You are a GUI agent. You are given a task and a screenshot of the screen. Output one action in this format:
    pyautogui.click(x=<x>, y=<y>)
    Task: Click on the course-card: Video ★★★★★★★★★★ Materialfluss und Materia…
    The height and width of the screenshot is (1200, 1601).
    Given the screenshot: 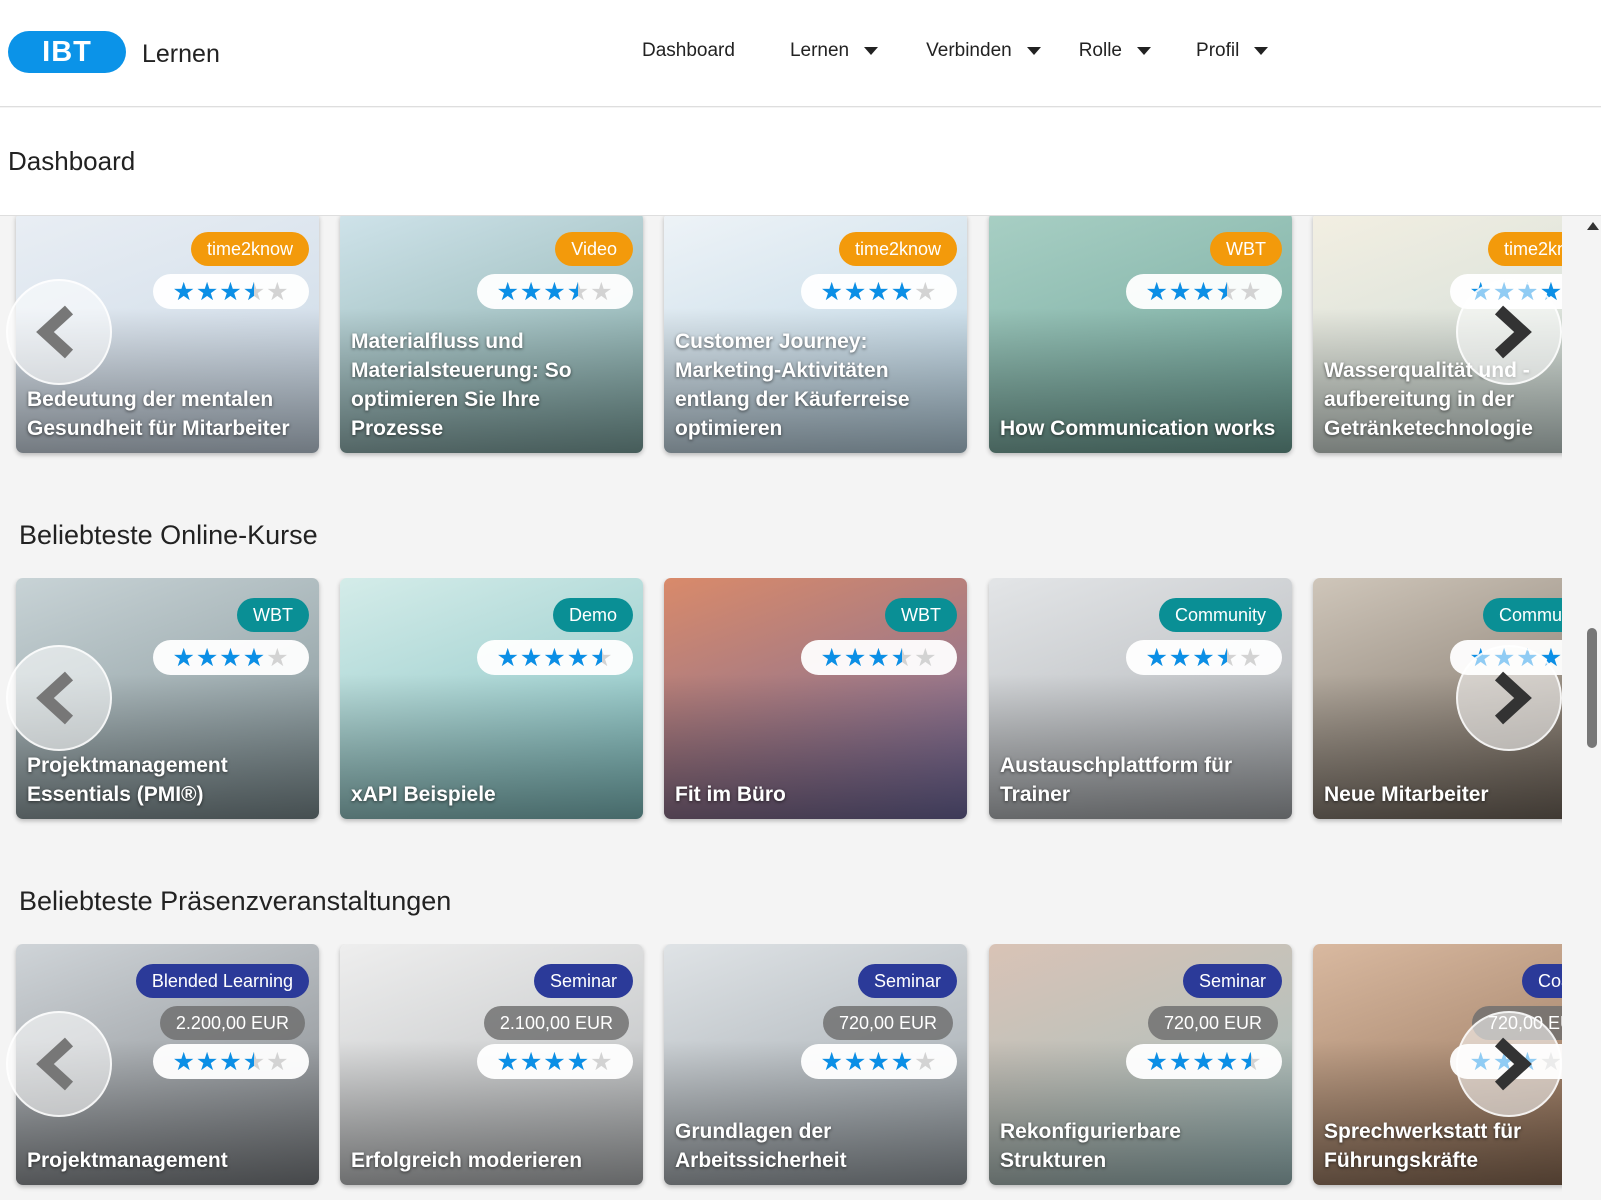 What is the action you would take?
    pyautogui.click(x=491, y=334)
    